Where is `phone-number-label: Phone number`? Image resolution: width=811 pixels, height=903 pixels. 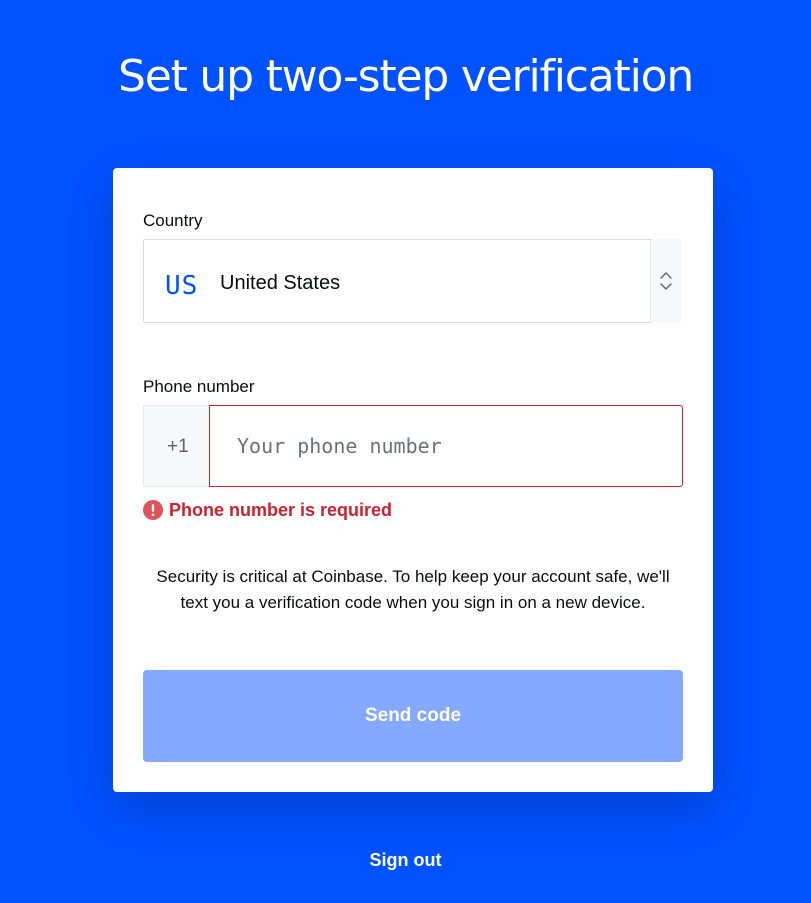
phone-number-label: Phone number is located at coordinates (199, 386).